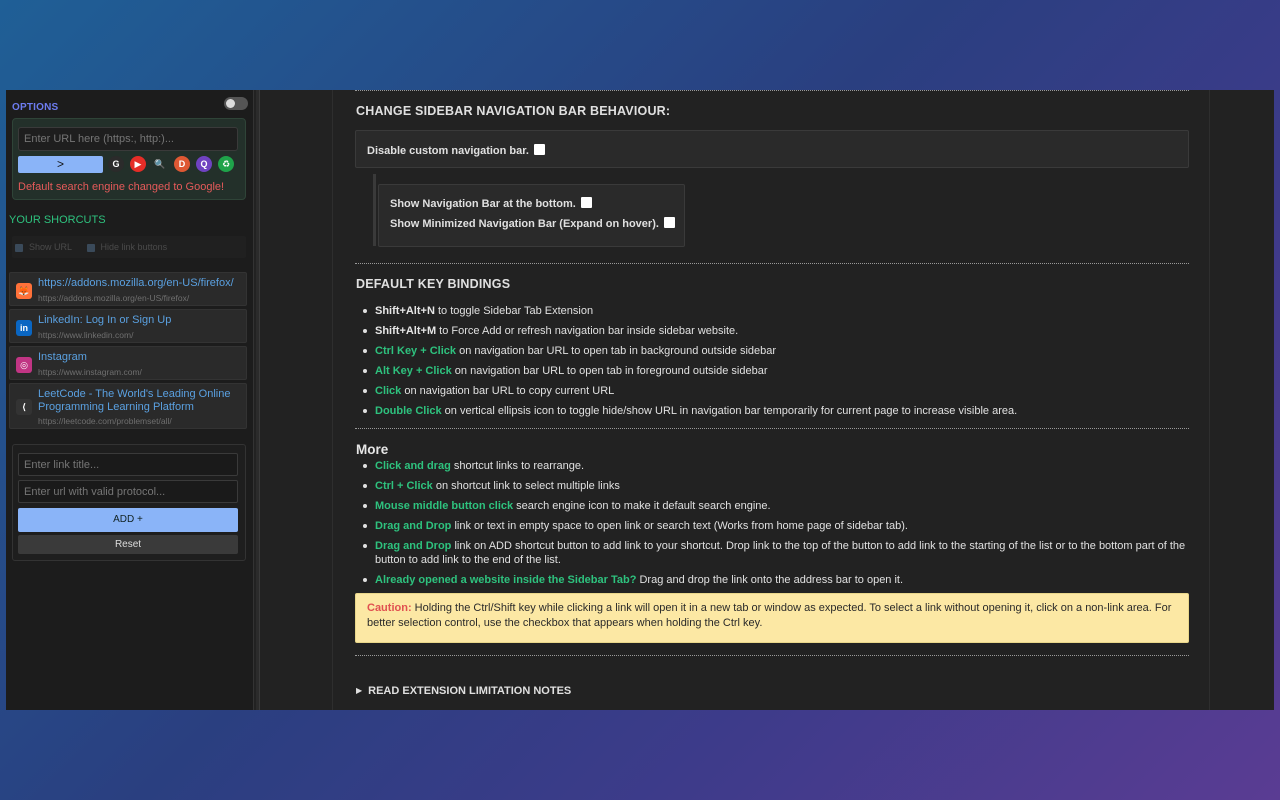  I want to click on key-bindings-title: DEFAULT KEY BINDINGS, so click(433, 284).